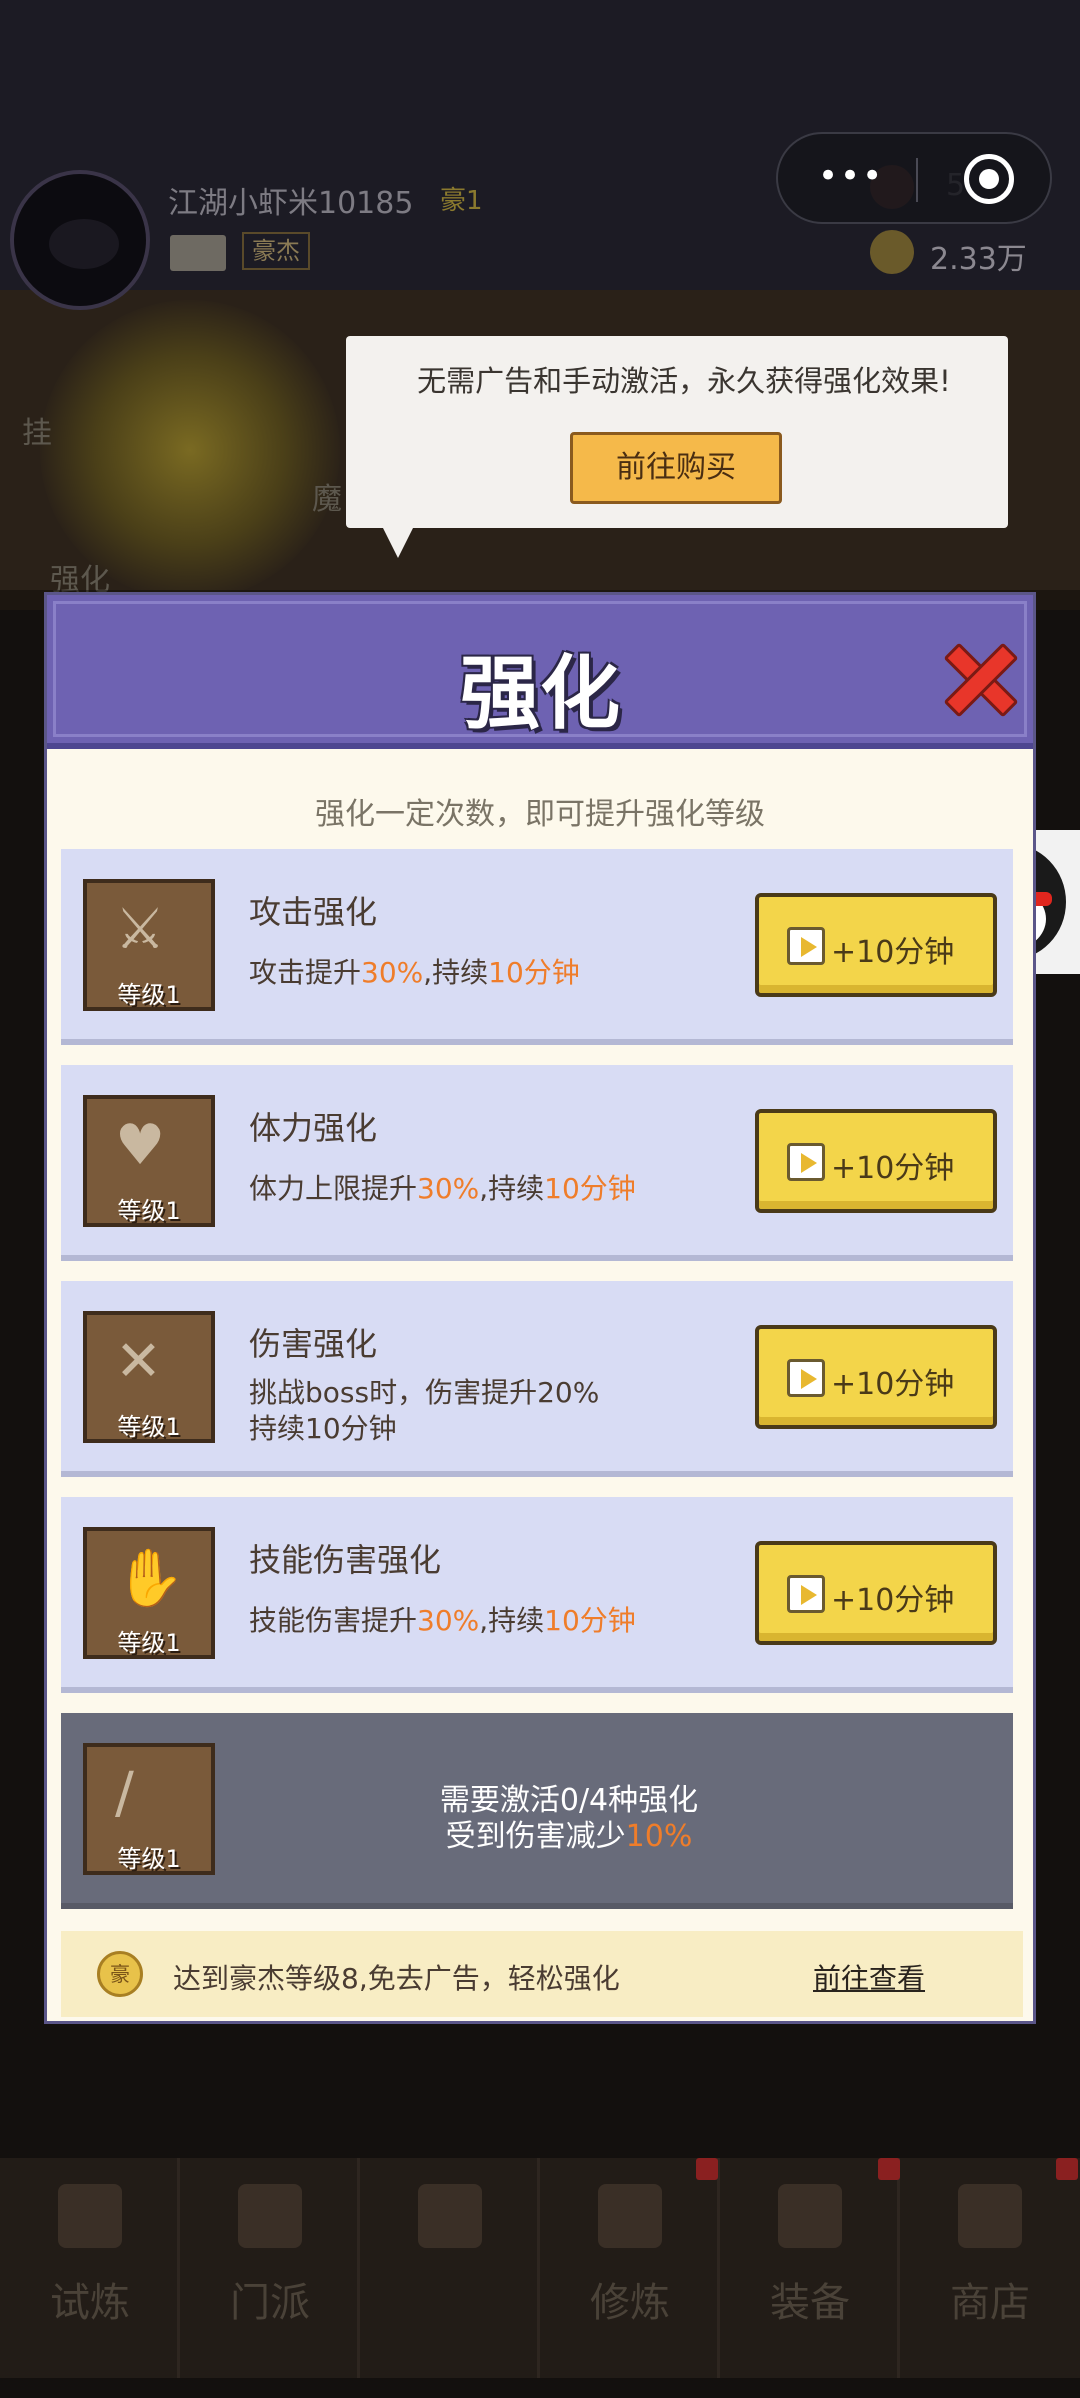  Describe the element at coordinates (149, 1809) in the screenshot. I see `defense-icon: / 等级1` at that location.